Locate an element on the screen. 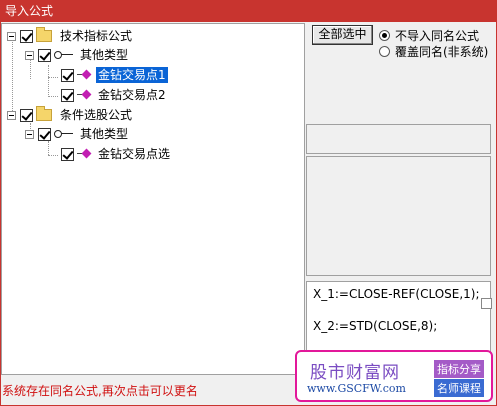 The width and height of the screenshot is (497, 406). status-message: 系统存在同名公式,再次点击可以更名 is located at coordinates (100, 391).